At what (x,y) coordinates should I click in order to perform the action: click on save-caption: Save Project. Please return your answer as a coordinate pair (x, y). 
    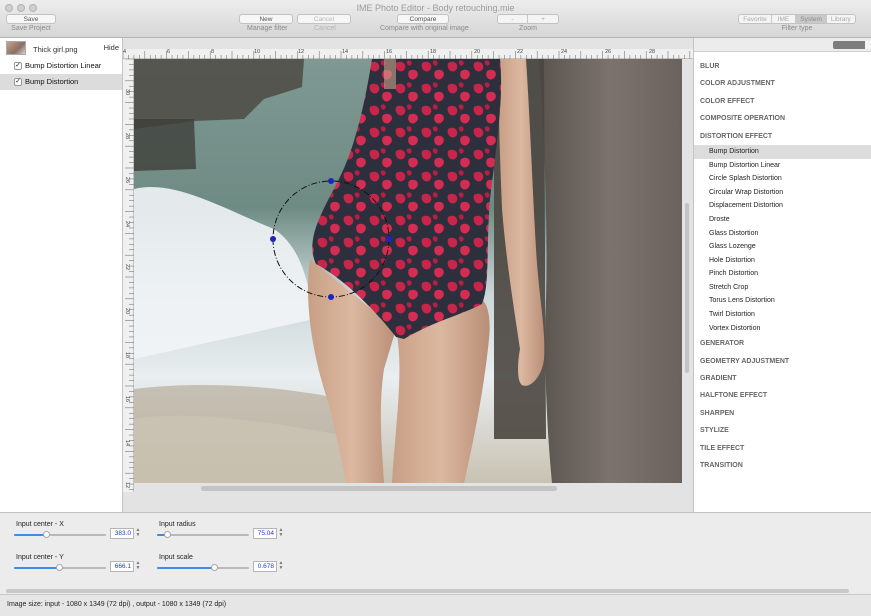
    Looking at the image, I should click on (31, 28).